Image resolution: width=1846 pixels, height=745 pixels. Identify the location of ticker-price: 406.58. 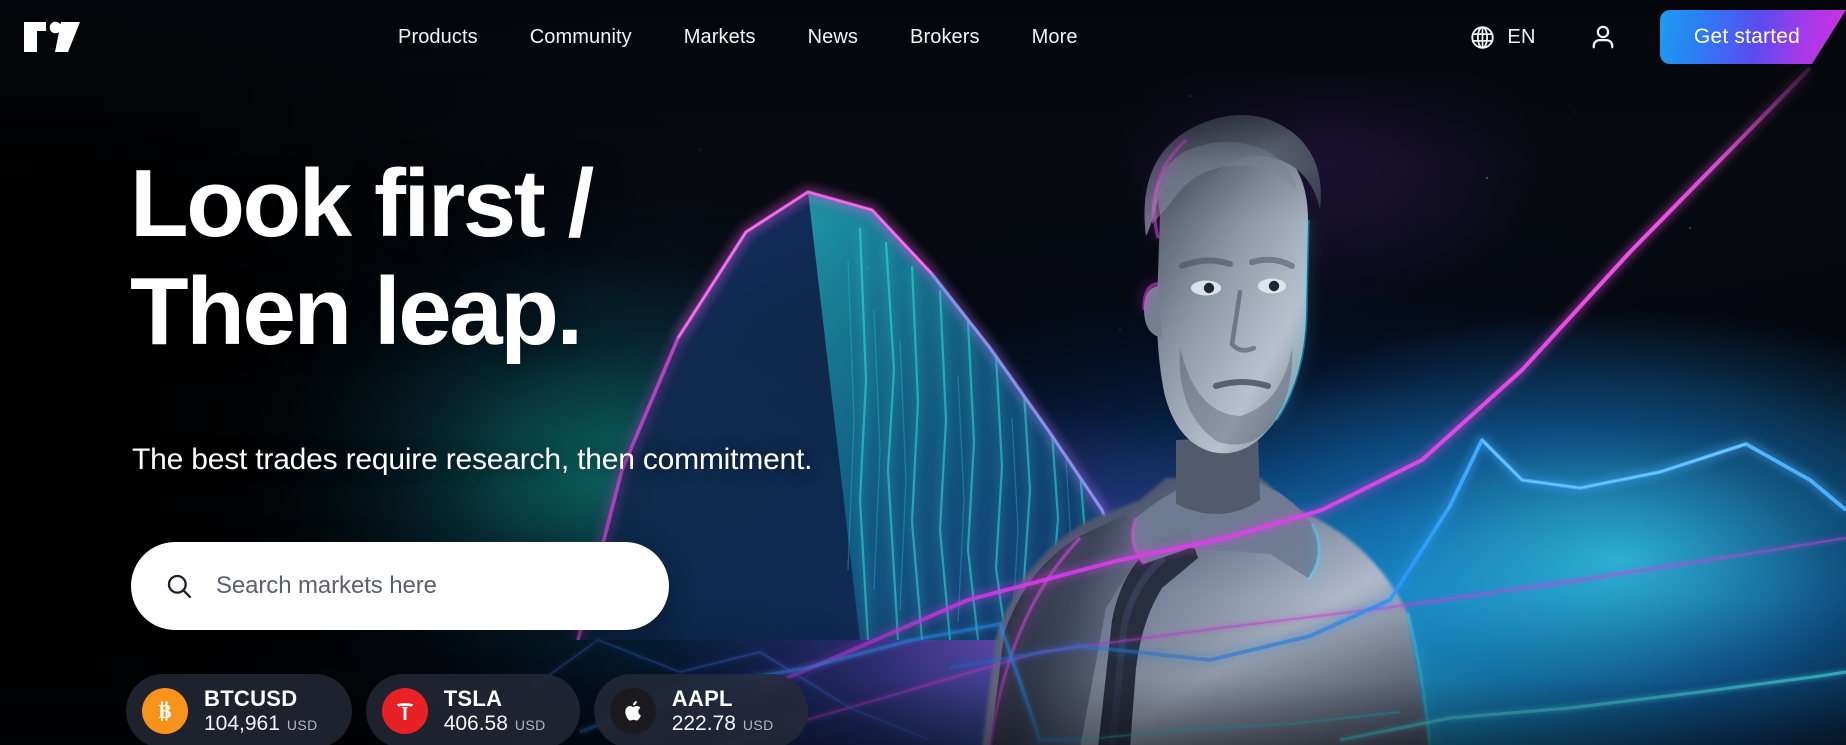
(475, 724).